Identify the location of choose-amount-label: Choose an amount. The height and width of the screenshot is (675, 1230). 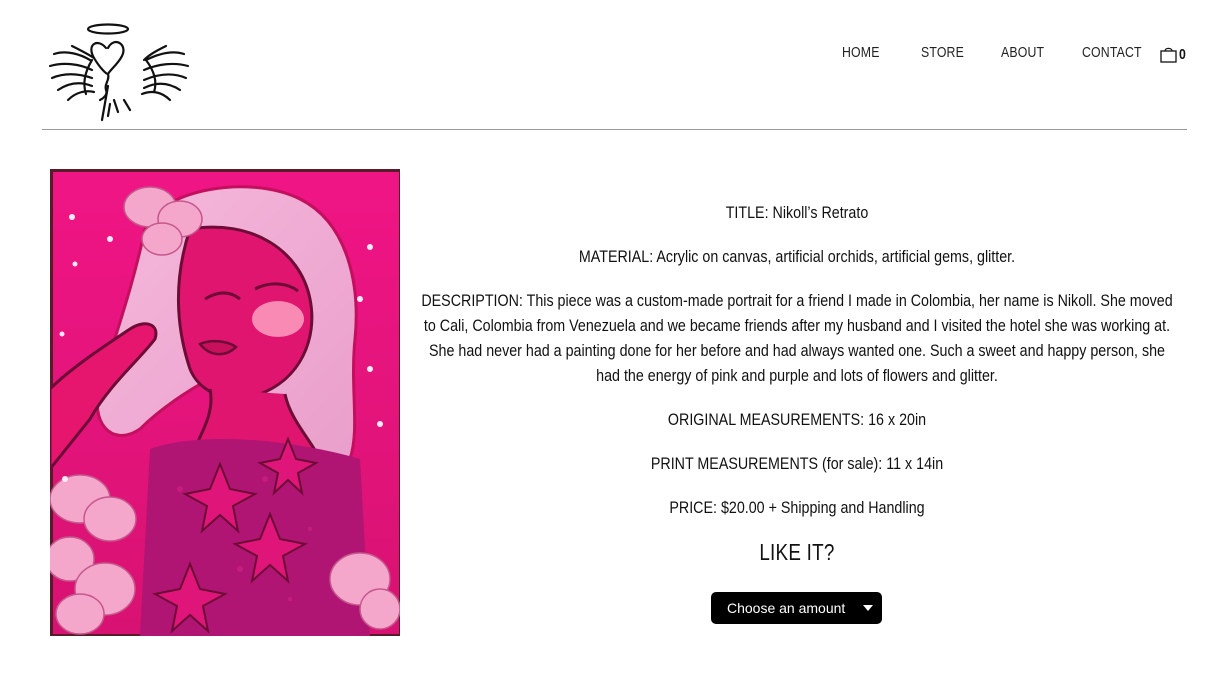
(786, 608).